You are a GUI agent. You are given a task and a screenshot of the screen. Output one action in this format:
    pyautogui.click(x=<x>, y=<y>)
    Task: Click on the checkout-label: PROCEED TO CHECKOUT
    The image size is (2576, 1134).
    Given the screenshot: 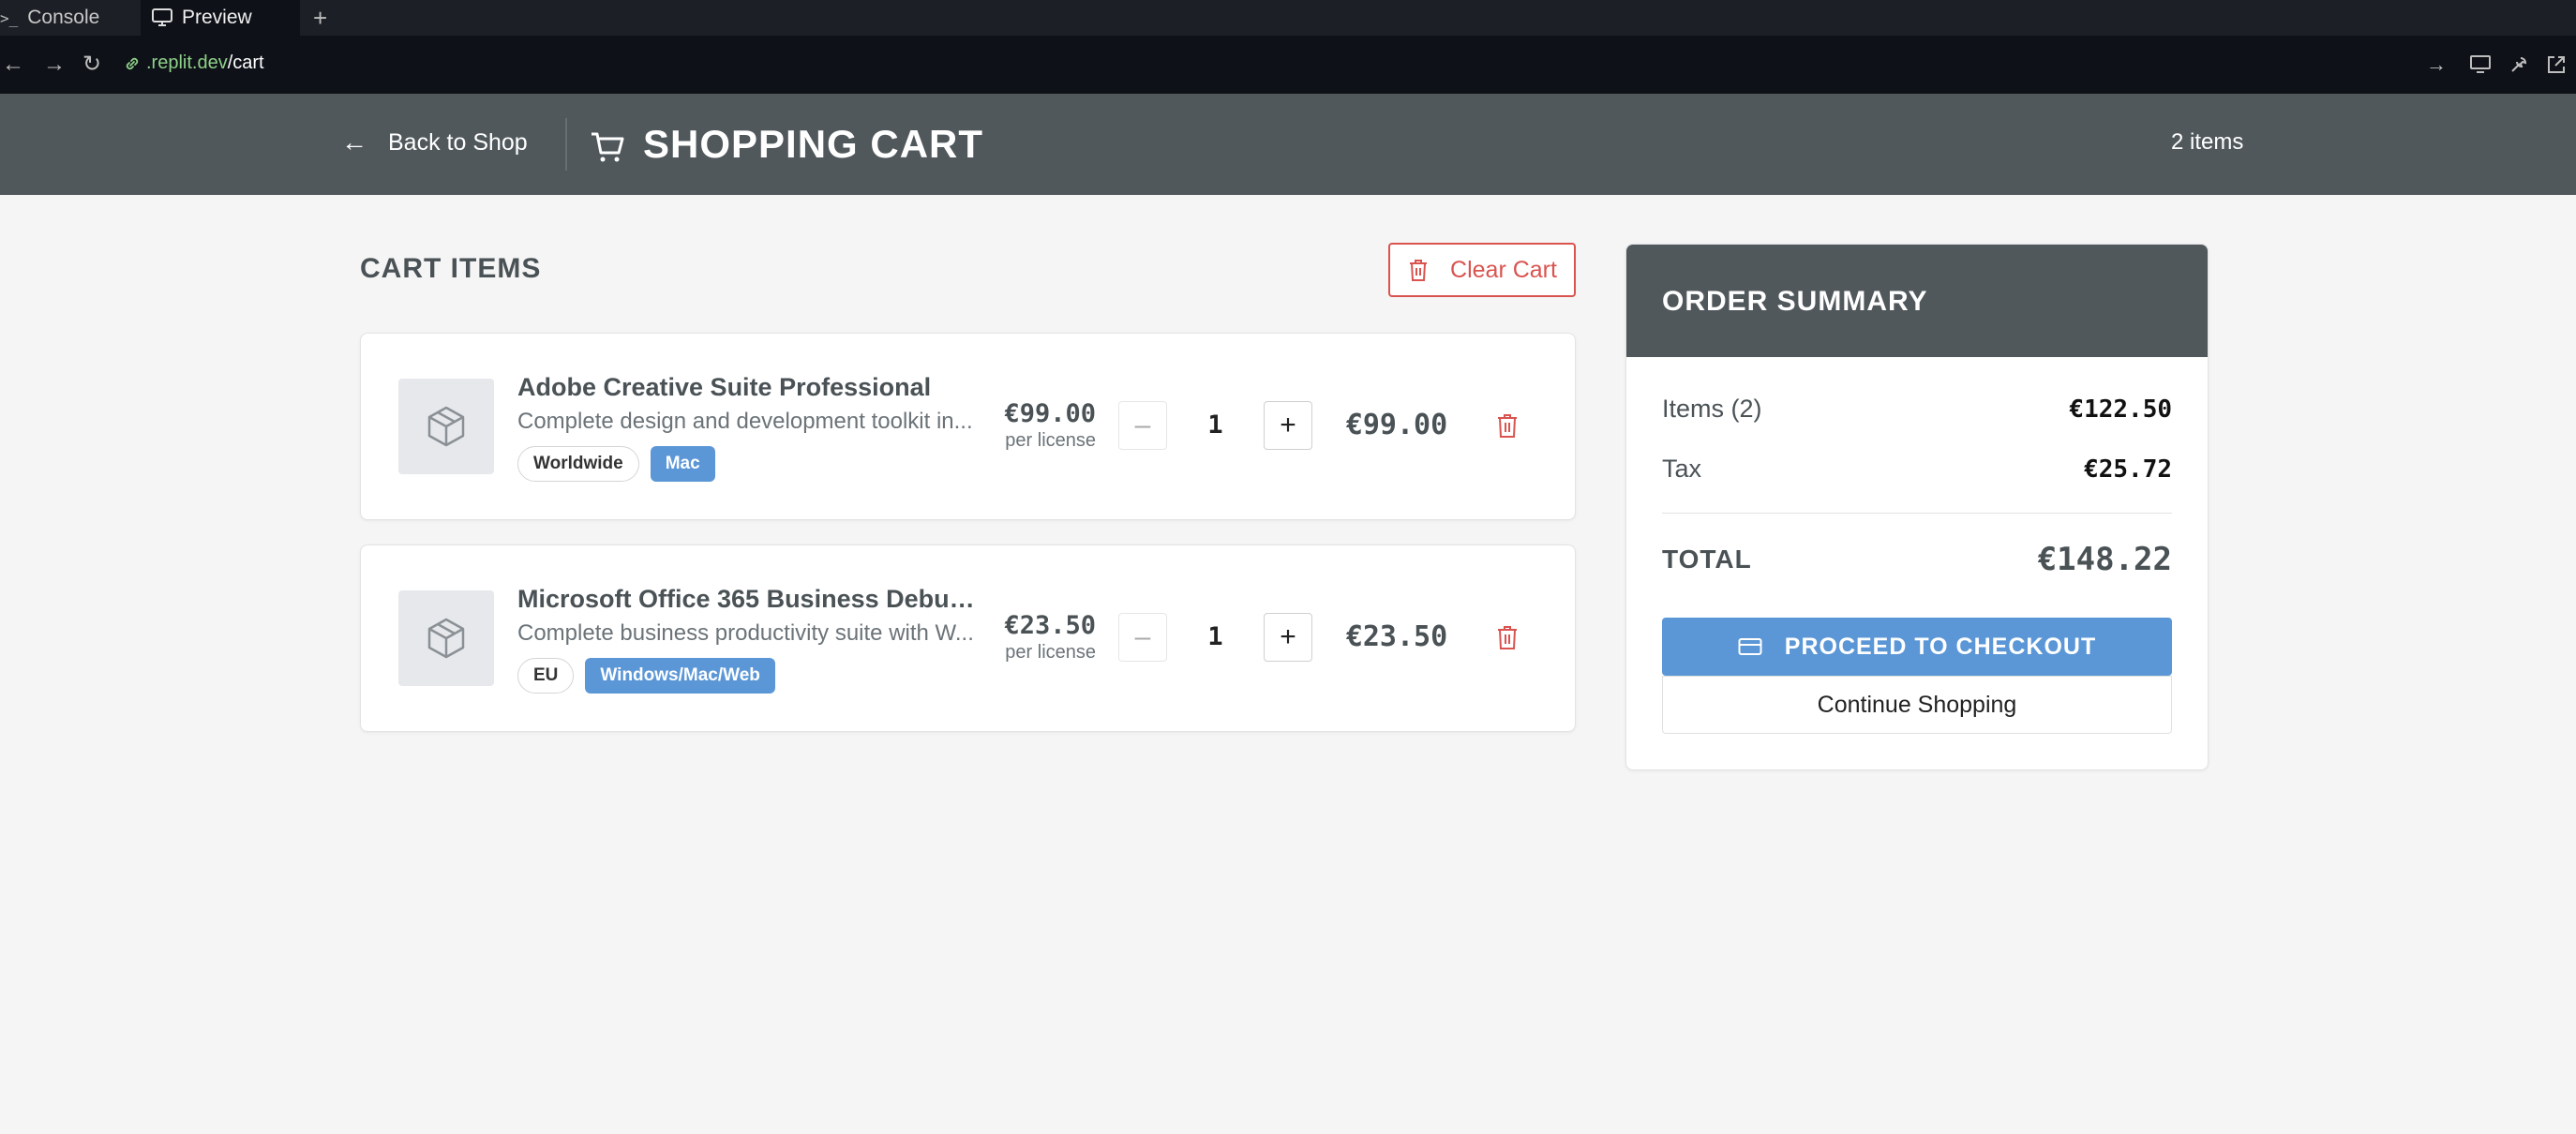 What is the action you would take?
    pyautogui.click(x=1940, y=647)
    